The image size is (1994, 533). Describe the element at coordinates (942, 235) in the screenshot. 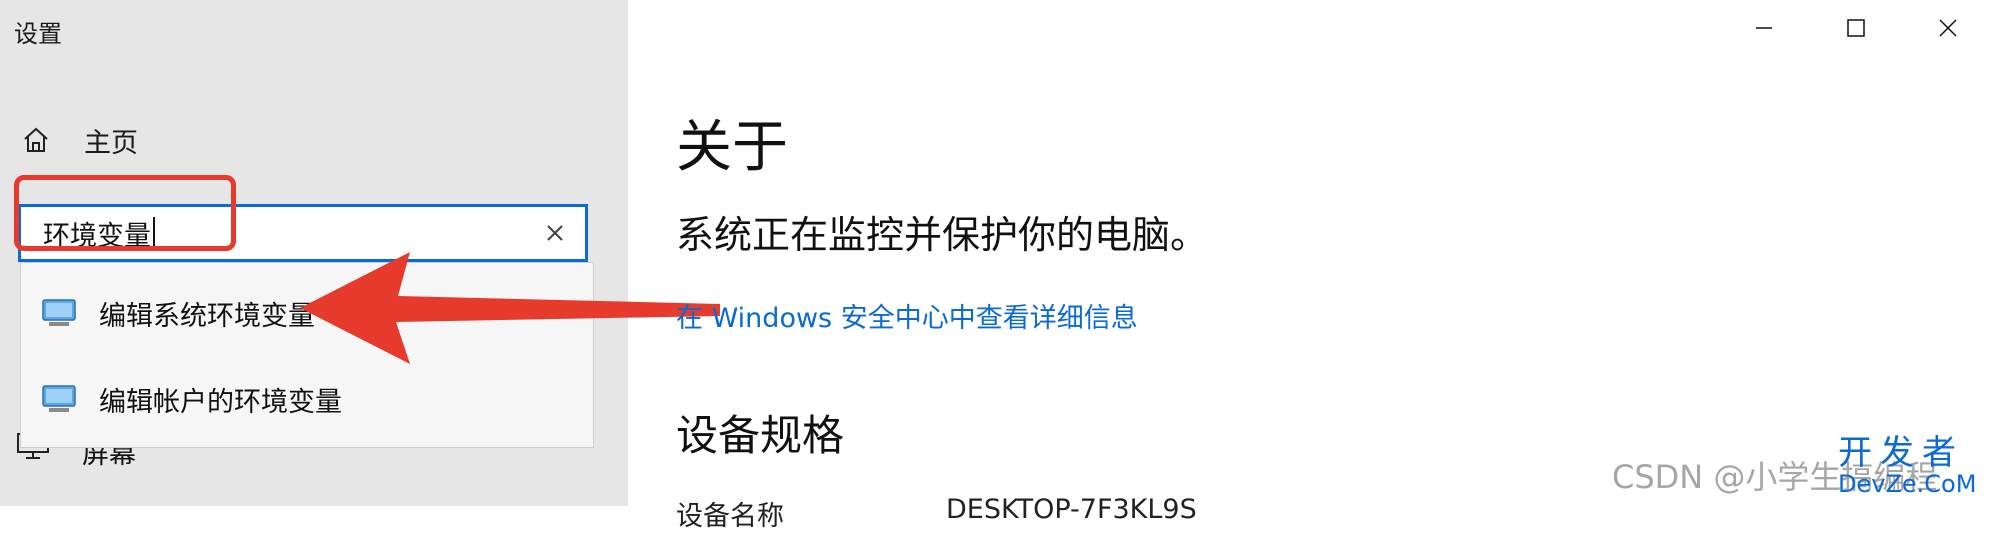

I see `security-status-text: 系统正在监控并保护你的电脑。` at that location.